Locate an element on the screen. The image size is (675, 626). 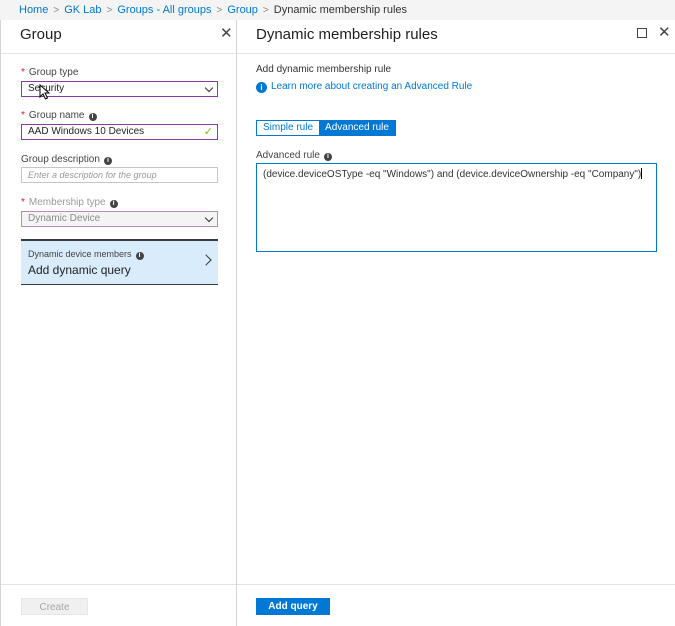
add-dynamic-query-link: Add dynamic query is located at coordinates (79, 270).